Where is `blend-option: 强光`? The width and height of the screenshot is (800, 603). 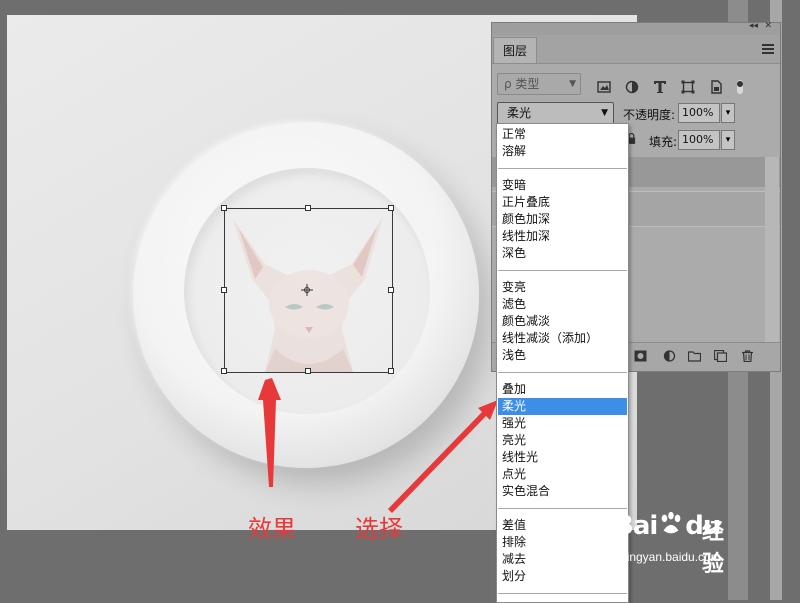 blend-option: 强光 is located at coordinates (562, 423).